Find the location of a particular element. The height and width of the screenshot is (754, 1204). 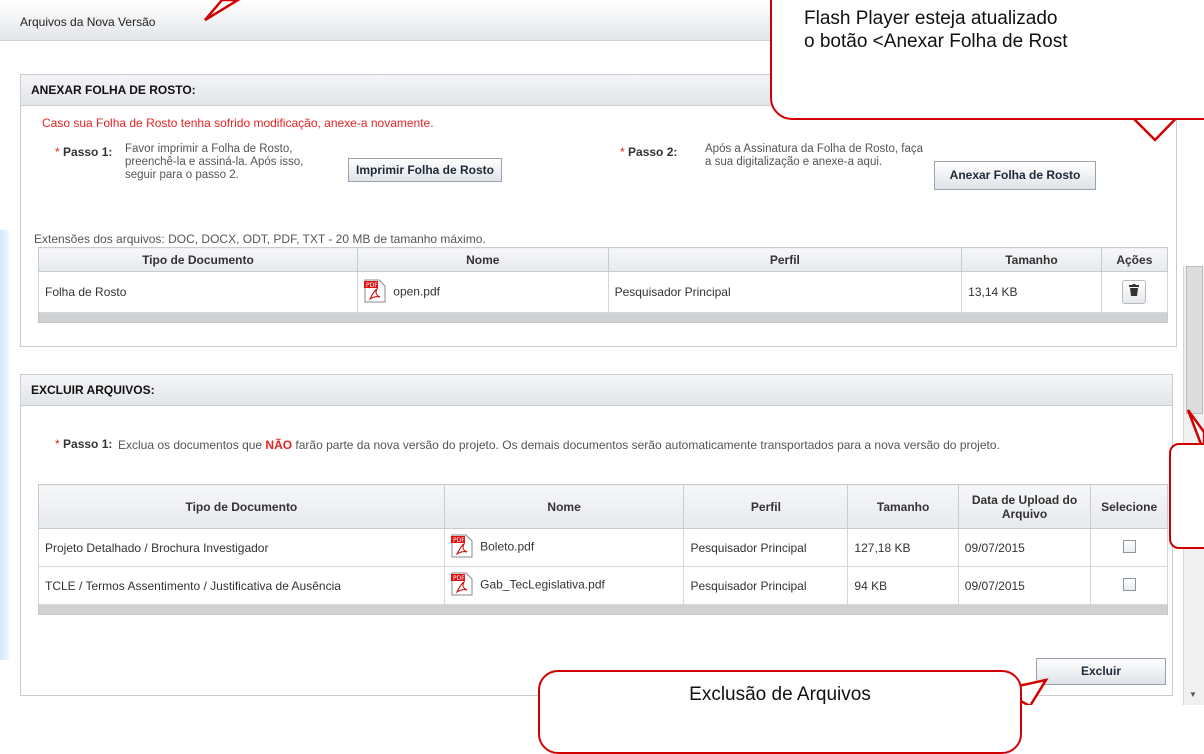

callout-bottom-text: Exclusão de Arquivos is located at coordinates (780, 694).